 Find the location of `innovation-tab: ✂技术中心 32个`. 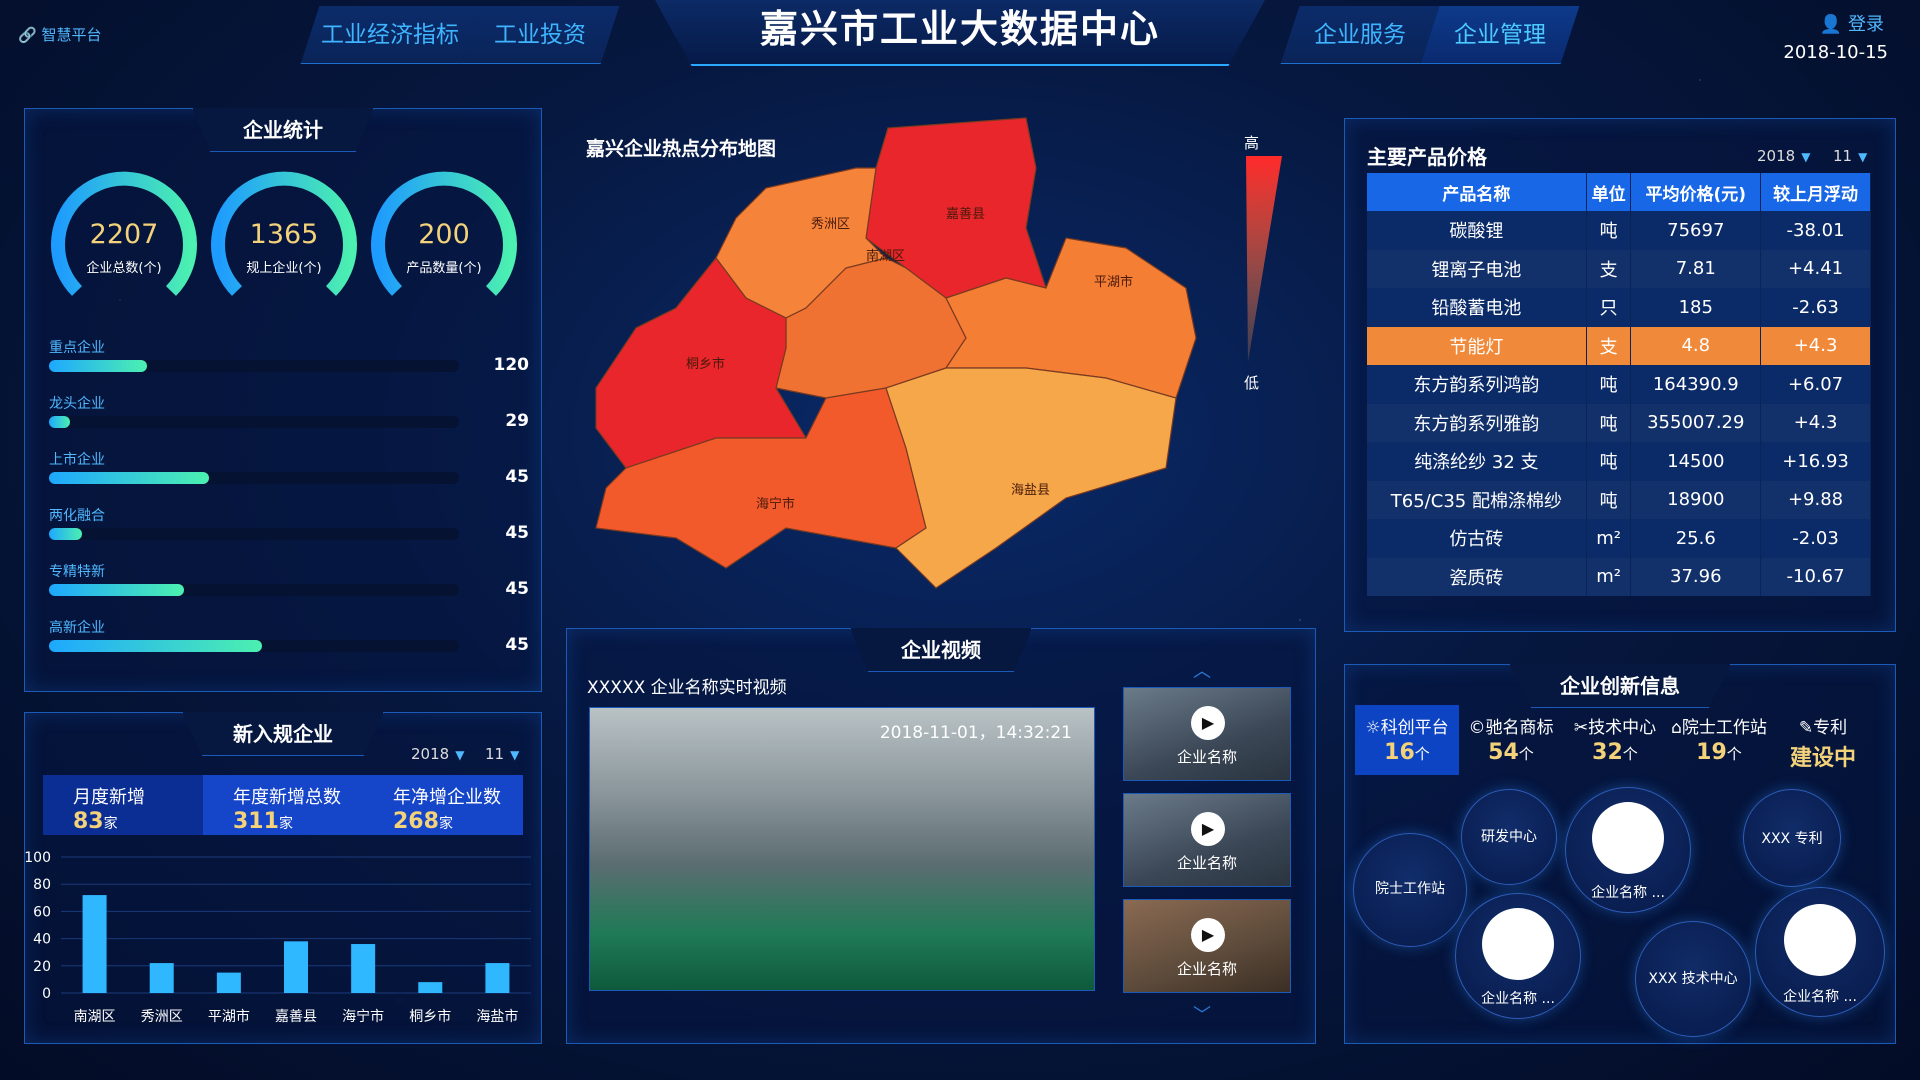

innovation-tab: ✂技术中心 32个 is located at coordinates (1615, 740).